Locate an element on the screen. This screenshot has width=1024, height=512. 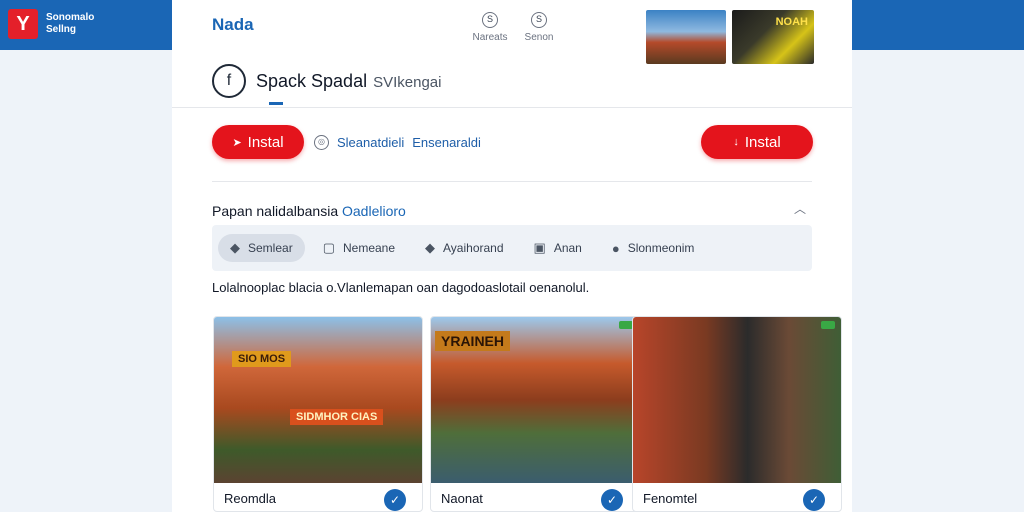
chevron-up-icon: ︿ is located at coordinates (800, 208).